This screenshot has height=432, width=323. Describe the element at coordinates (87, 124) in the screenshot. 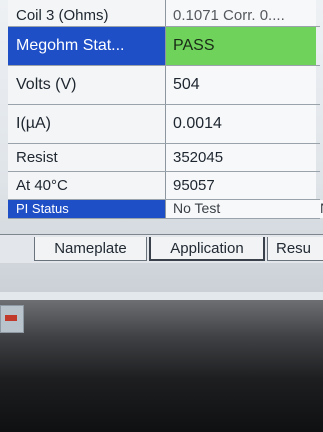

I see `grid-row-label: I(µA)` at that location.